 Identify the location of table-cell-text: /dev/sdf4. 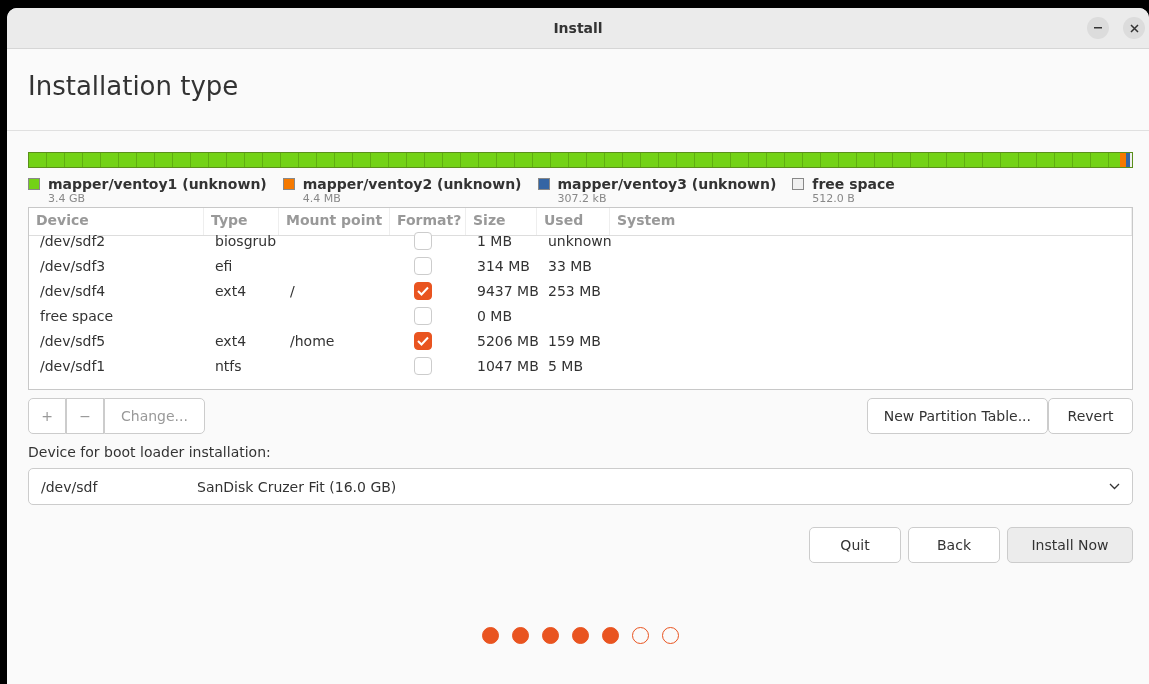
(73, 290).